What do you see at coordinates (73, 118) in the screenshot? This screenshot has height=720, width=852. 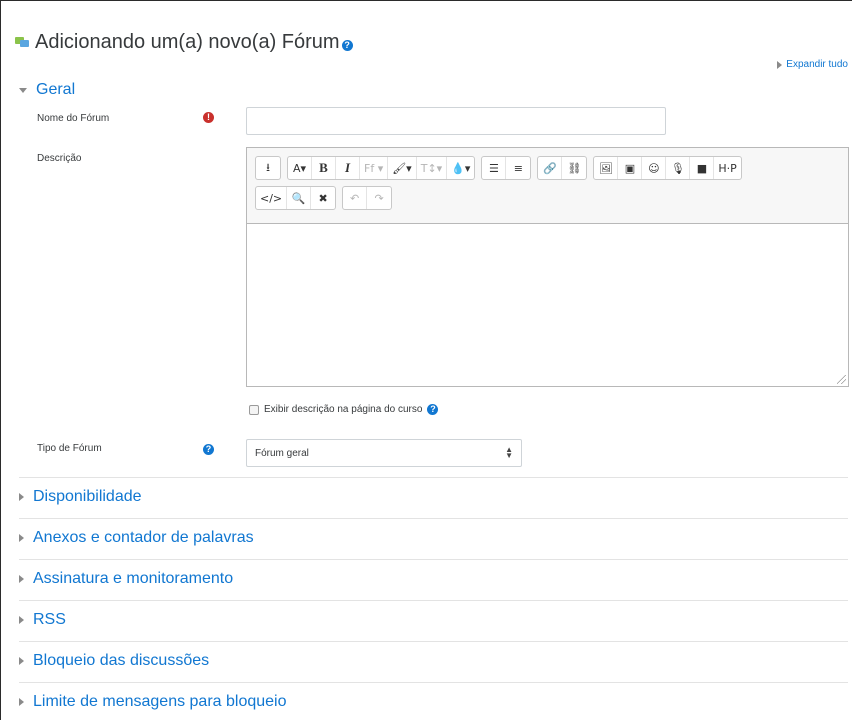 I see `forum-name-label: Nome do Fórum` at bounding box center [73, 118].